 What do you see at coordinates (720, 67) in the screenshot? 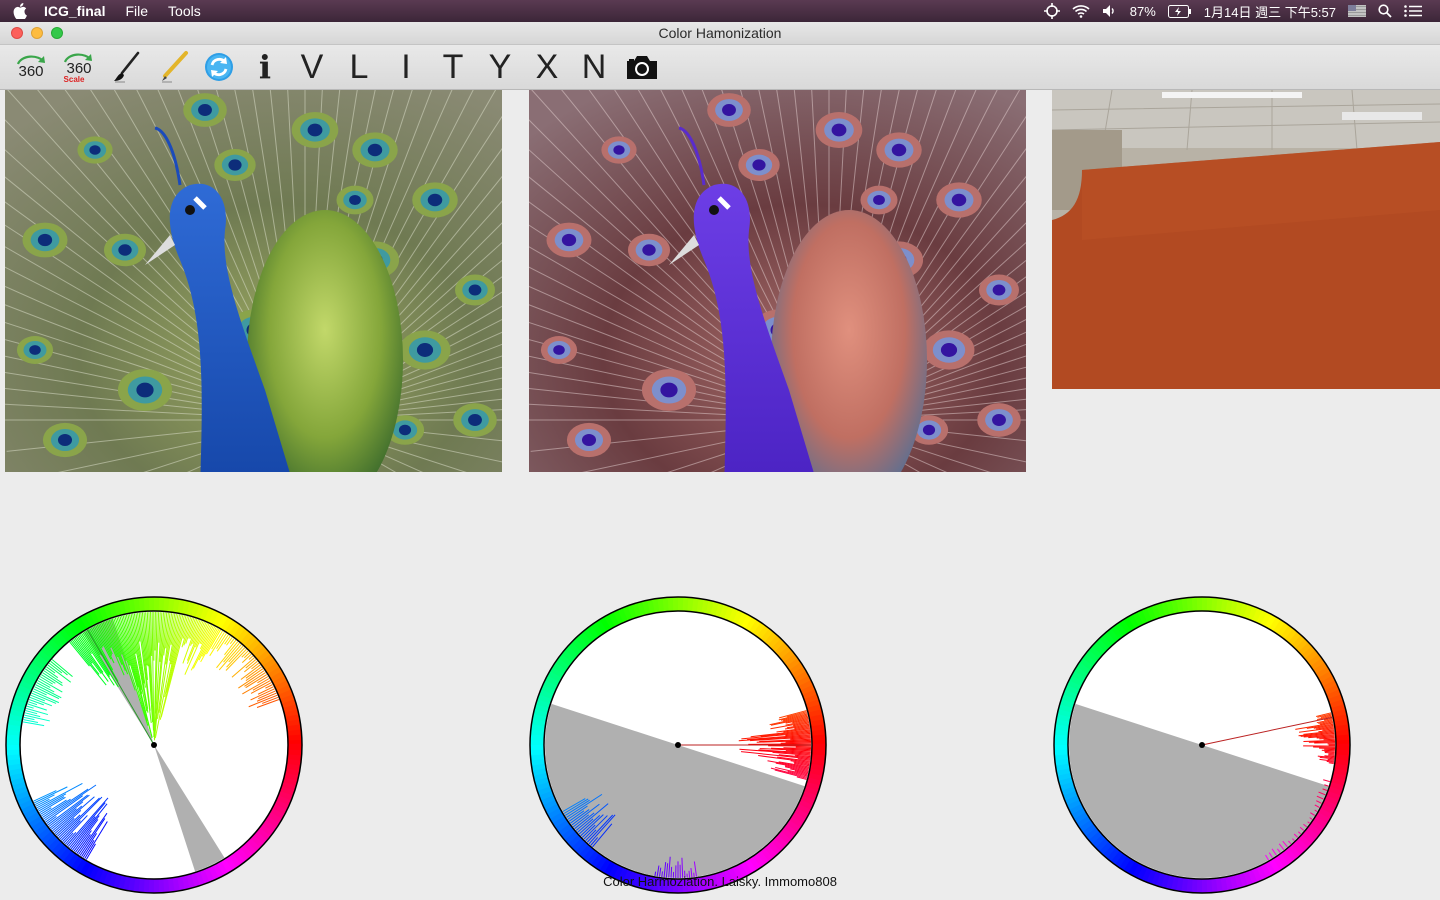
I see `toolbar: 360 360 Scale i V L I T Y X N` at bounding box center [720, 67].